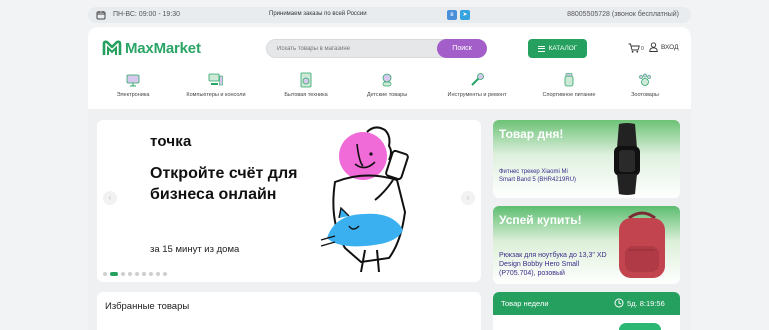 The height and width of the screenshot is (330, 769). I want to click on banner-subtext: за 15 минут из дома, so click(195, 249).